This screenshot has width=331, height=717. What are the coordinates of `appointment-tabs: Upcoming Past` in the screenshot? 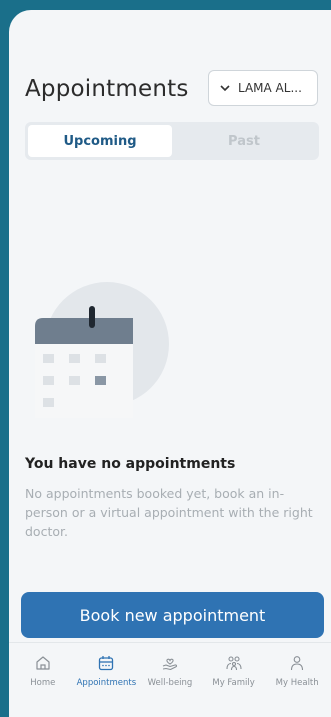 It's located at (172, 141).